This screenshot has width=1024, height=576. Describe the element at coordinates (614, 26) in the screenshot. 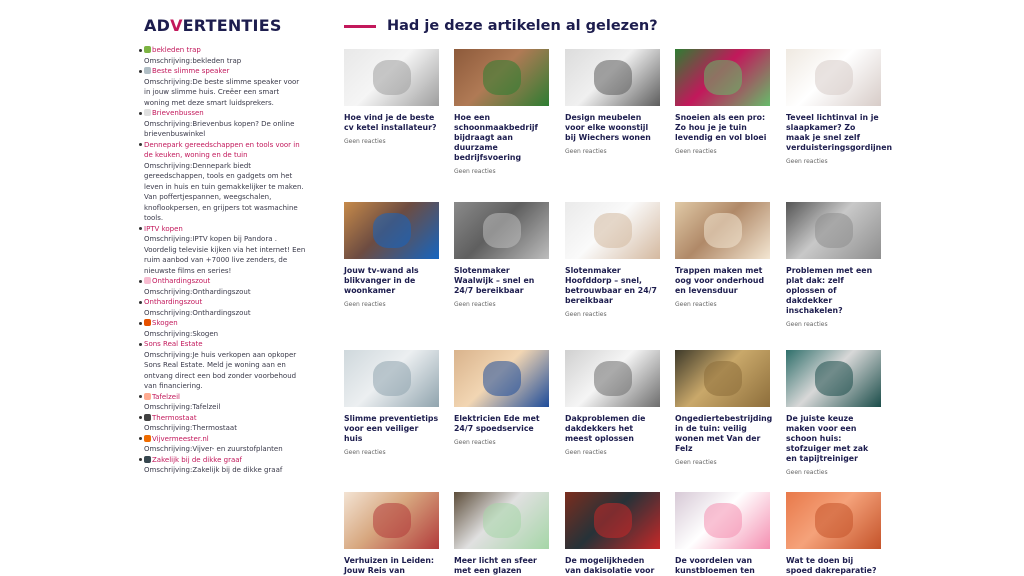

I see `section-header: Had je deze artikelen al gelezen?` at that location.